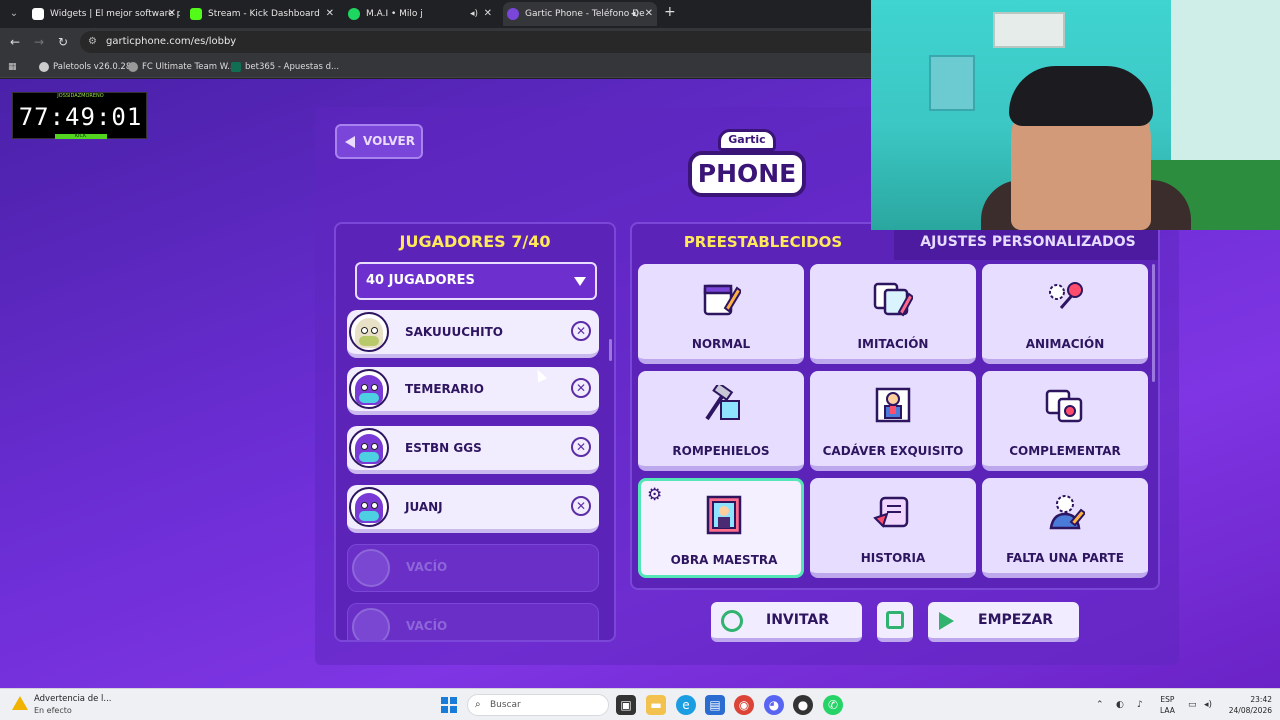 The width and height of the screenshot is (1280, 720). I want to click on notepad-pencil-icon, so click(722, 300).